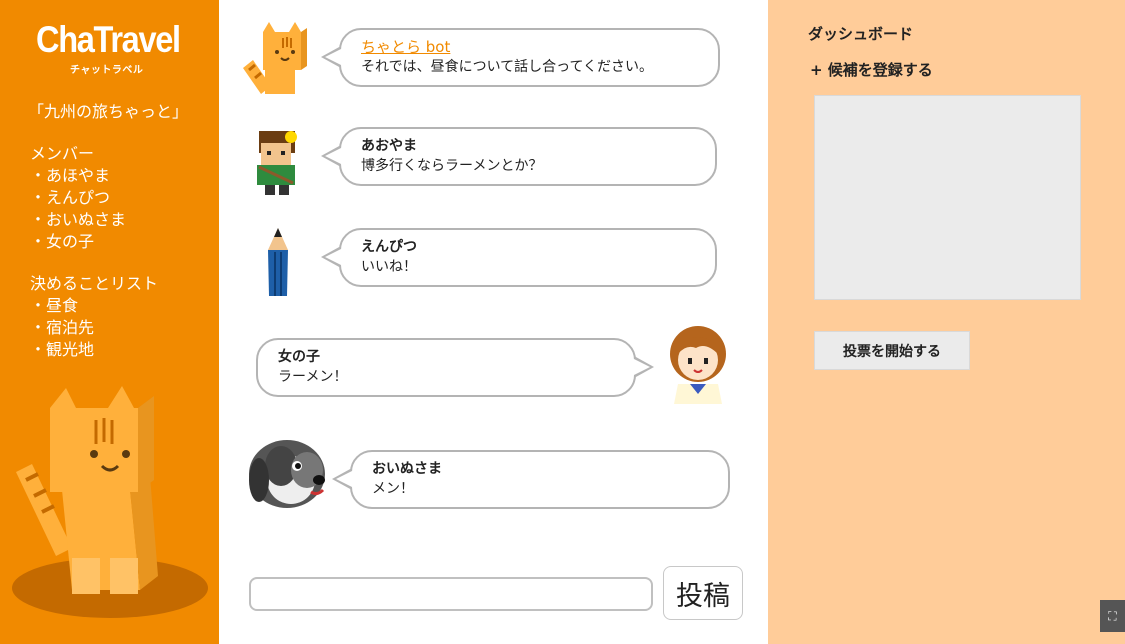 The width and height of the screenshot is (1125, 644). I want to click on decision-item: ・昼食, so click(94, 306).